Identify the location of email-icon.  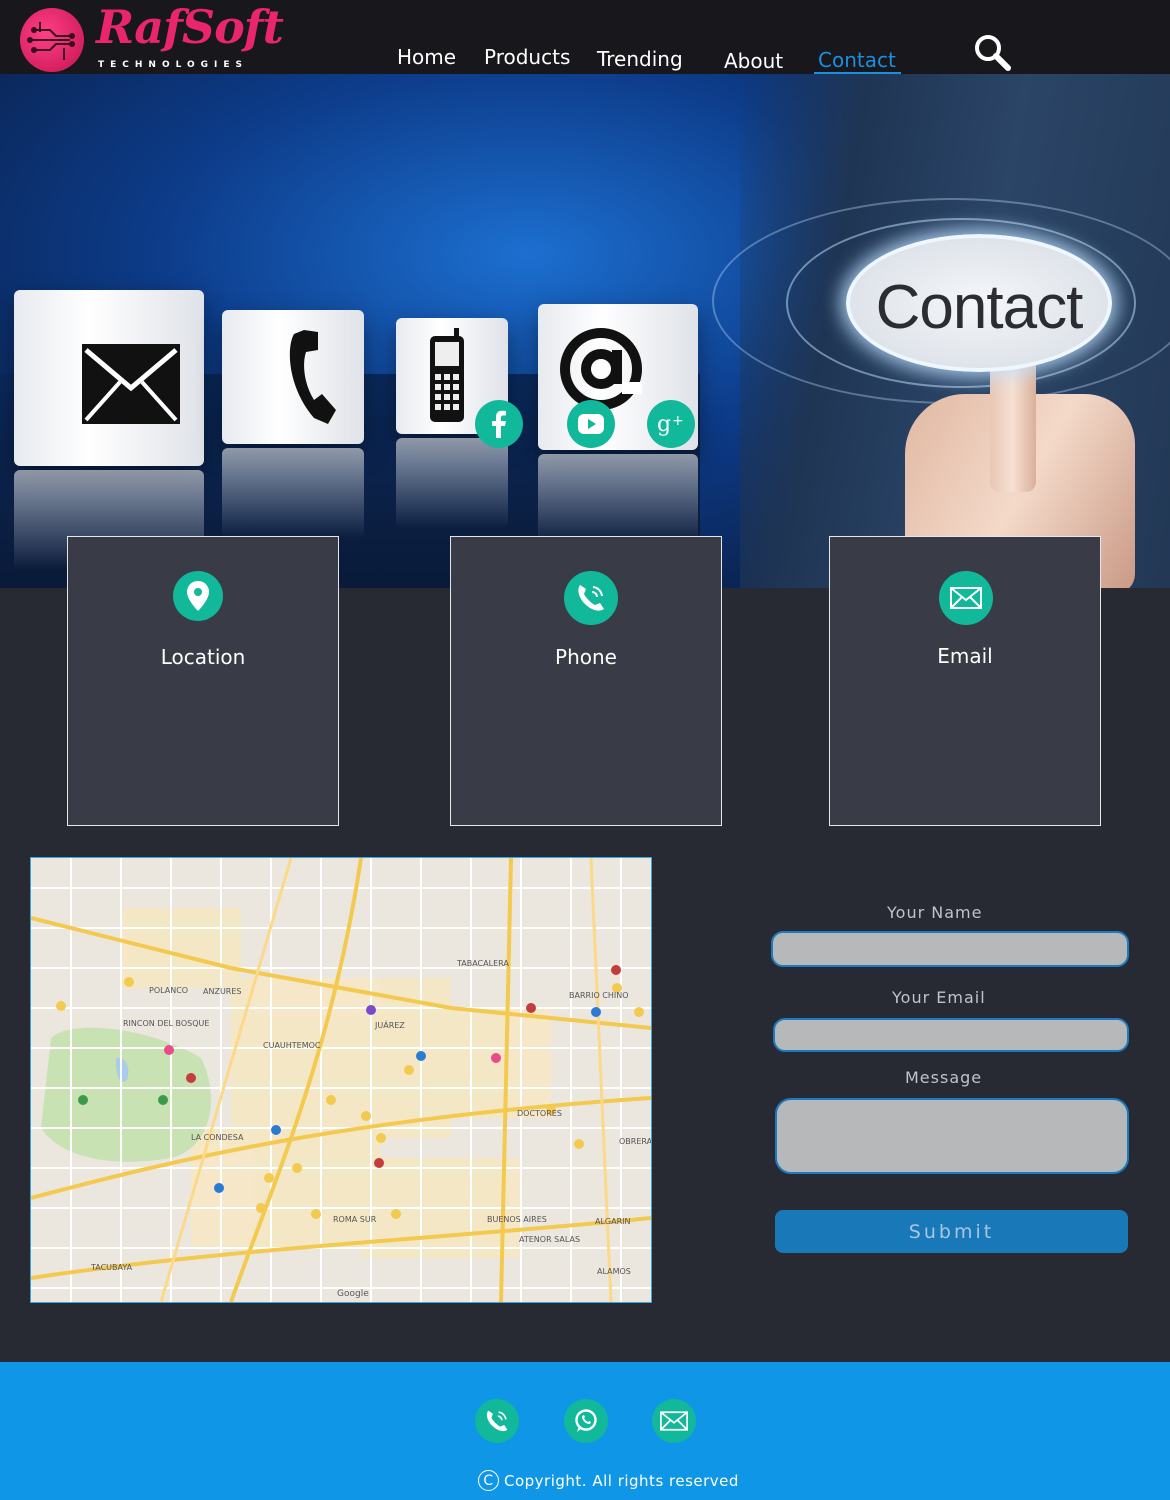
(966, 598).